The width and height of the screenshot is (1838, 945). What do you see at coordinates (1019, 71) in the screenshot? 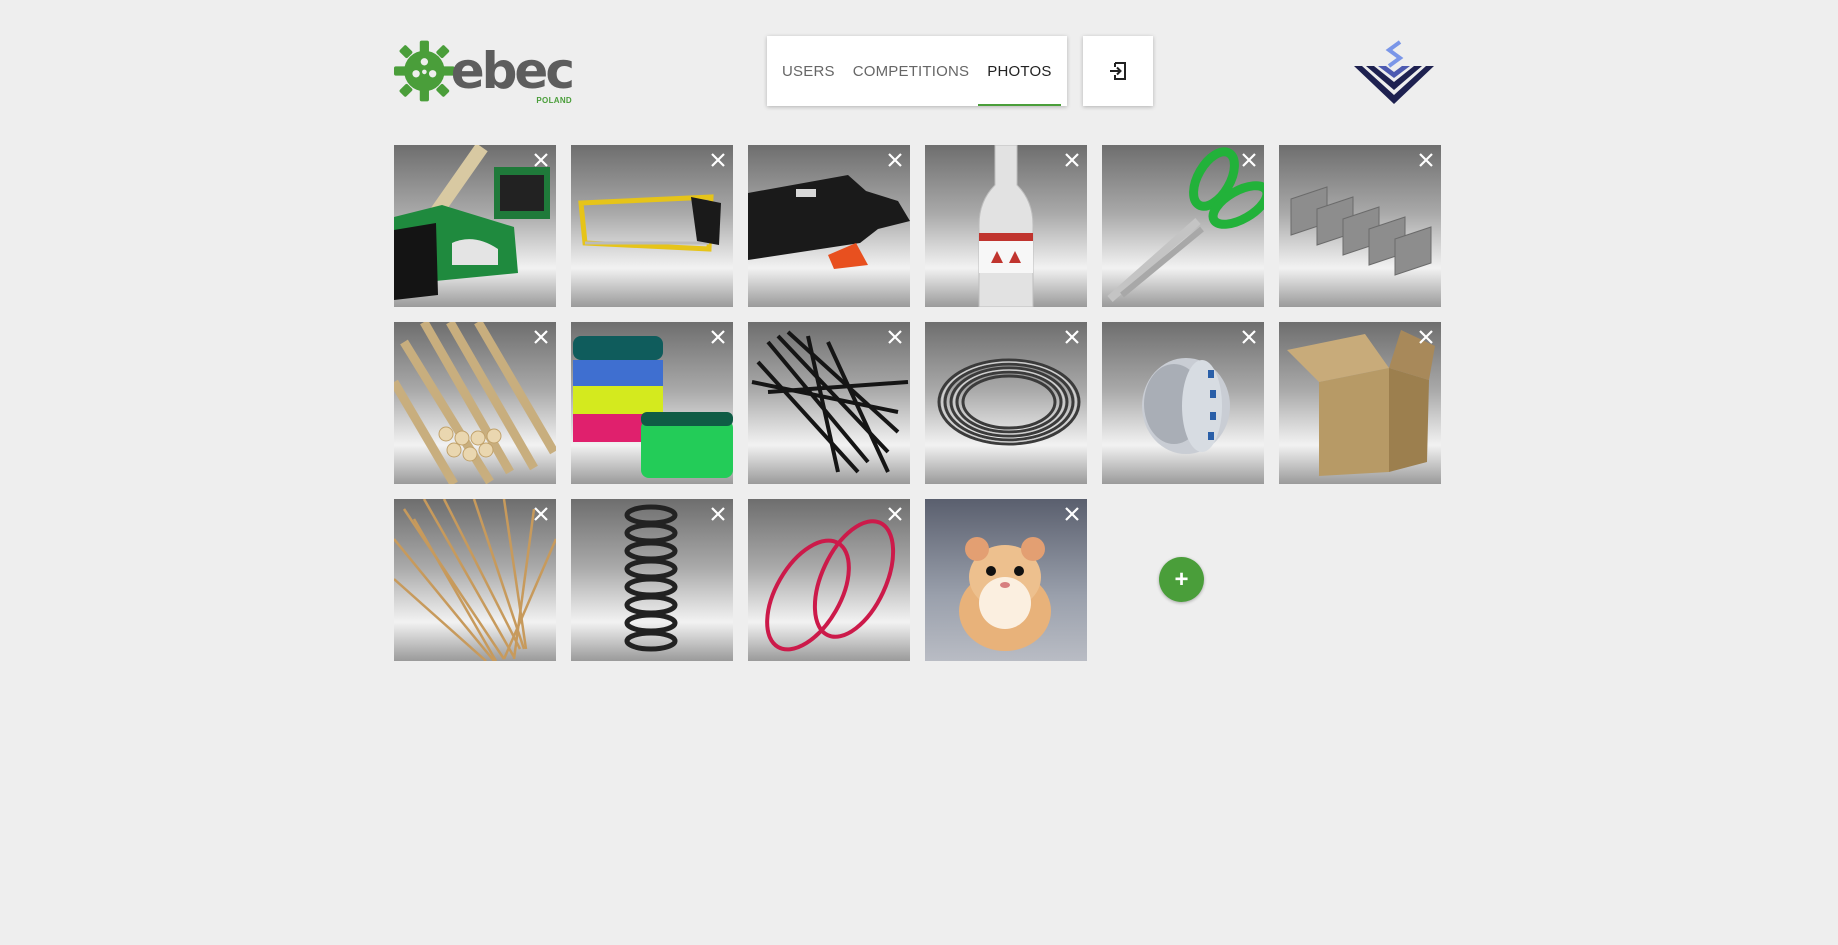
I see `tab-photos: PHOTOS` at bounding box center [1019, 71].